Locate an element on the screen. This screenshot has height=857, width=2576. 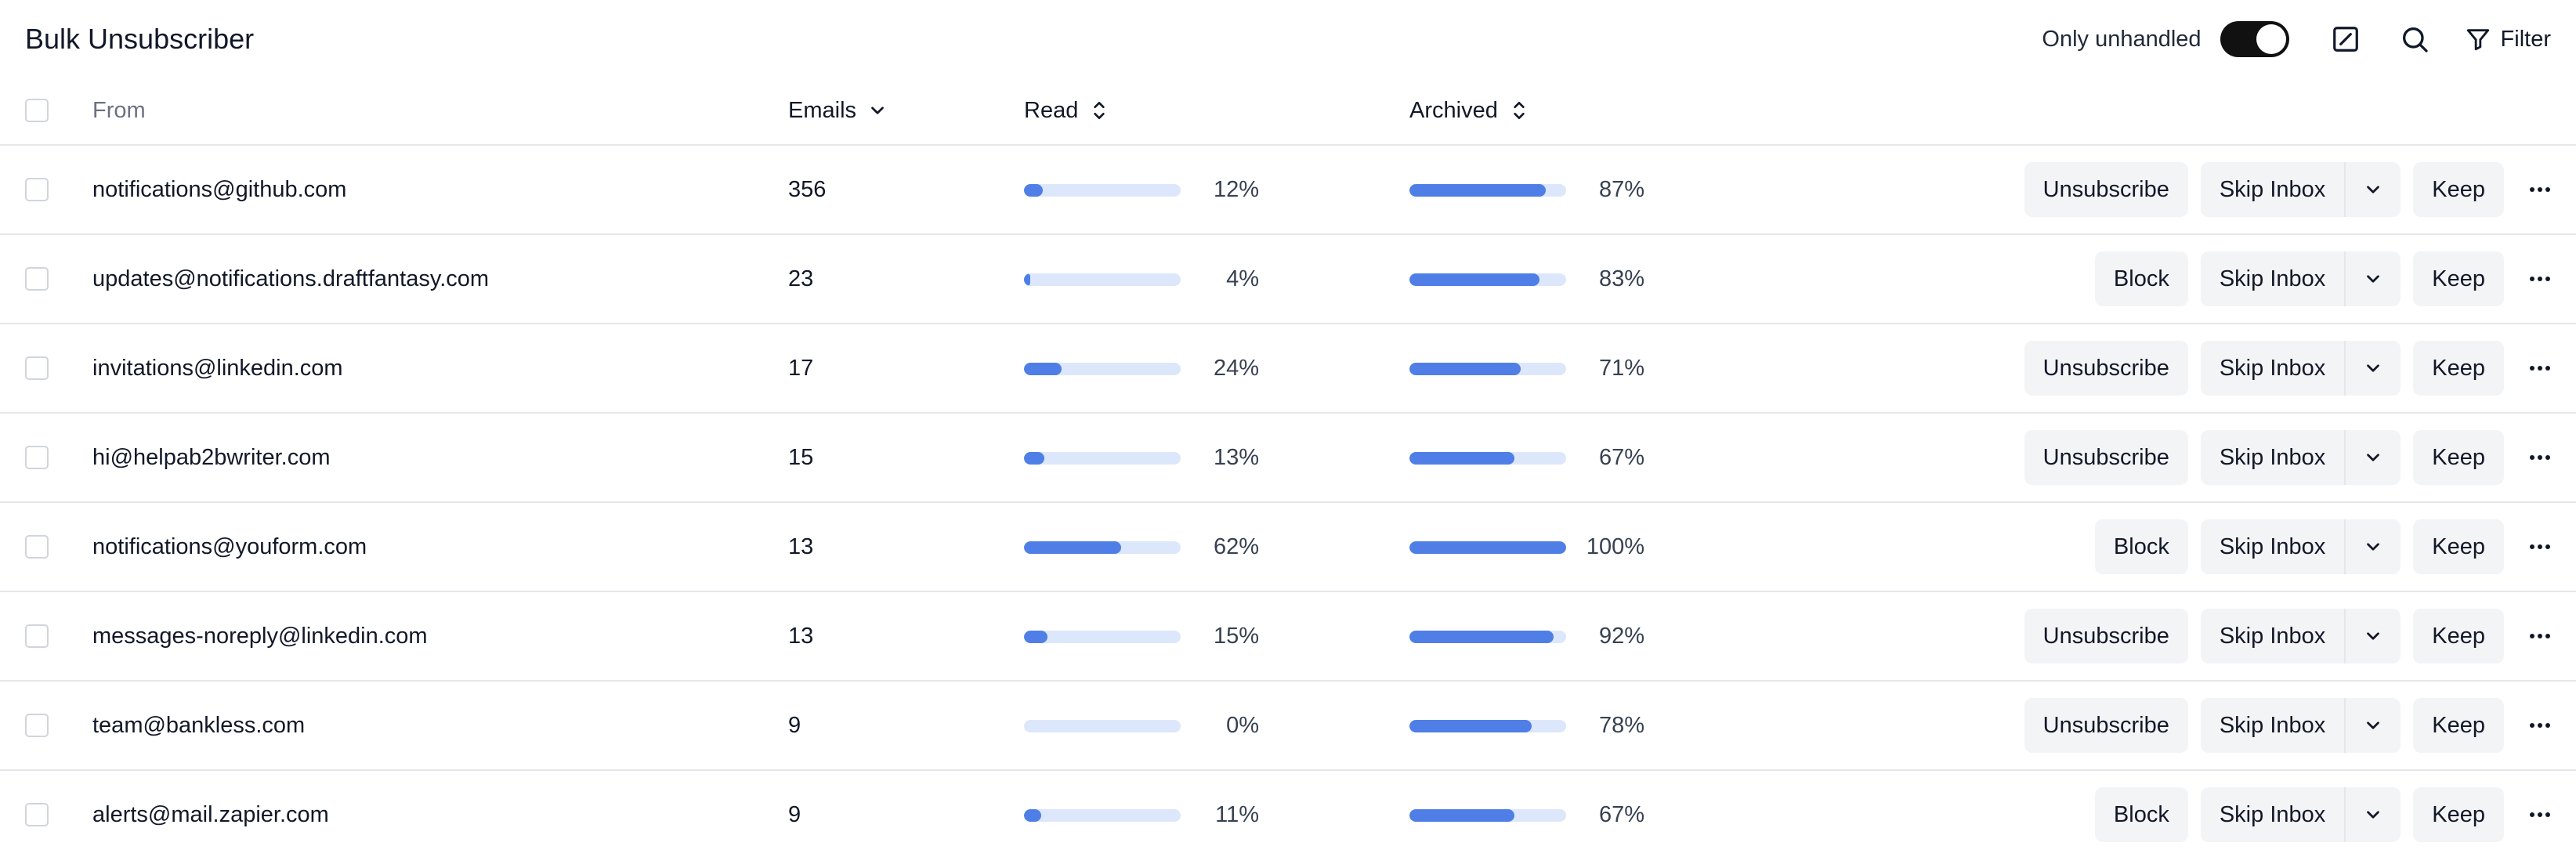
column-header-emails: Emails is located at coordinates (838, 110).